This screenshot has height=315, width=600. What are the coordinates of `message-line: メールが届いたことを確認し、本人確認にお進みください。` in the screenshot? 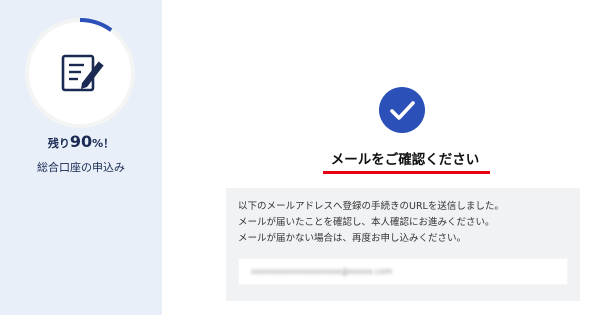 It's located at (366, 222).